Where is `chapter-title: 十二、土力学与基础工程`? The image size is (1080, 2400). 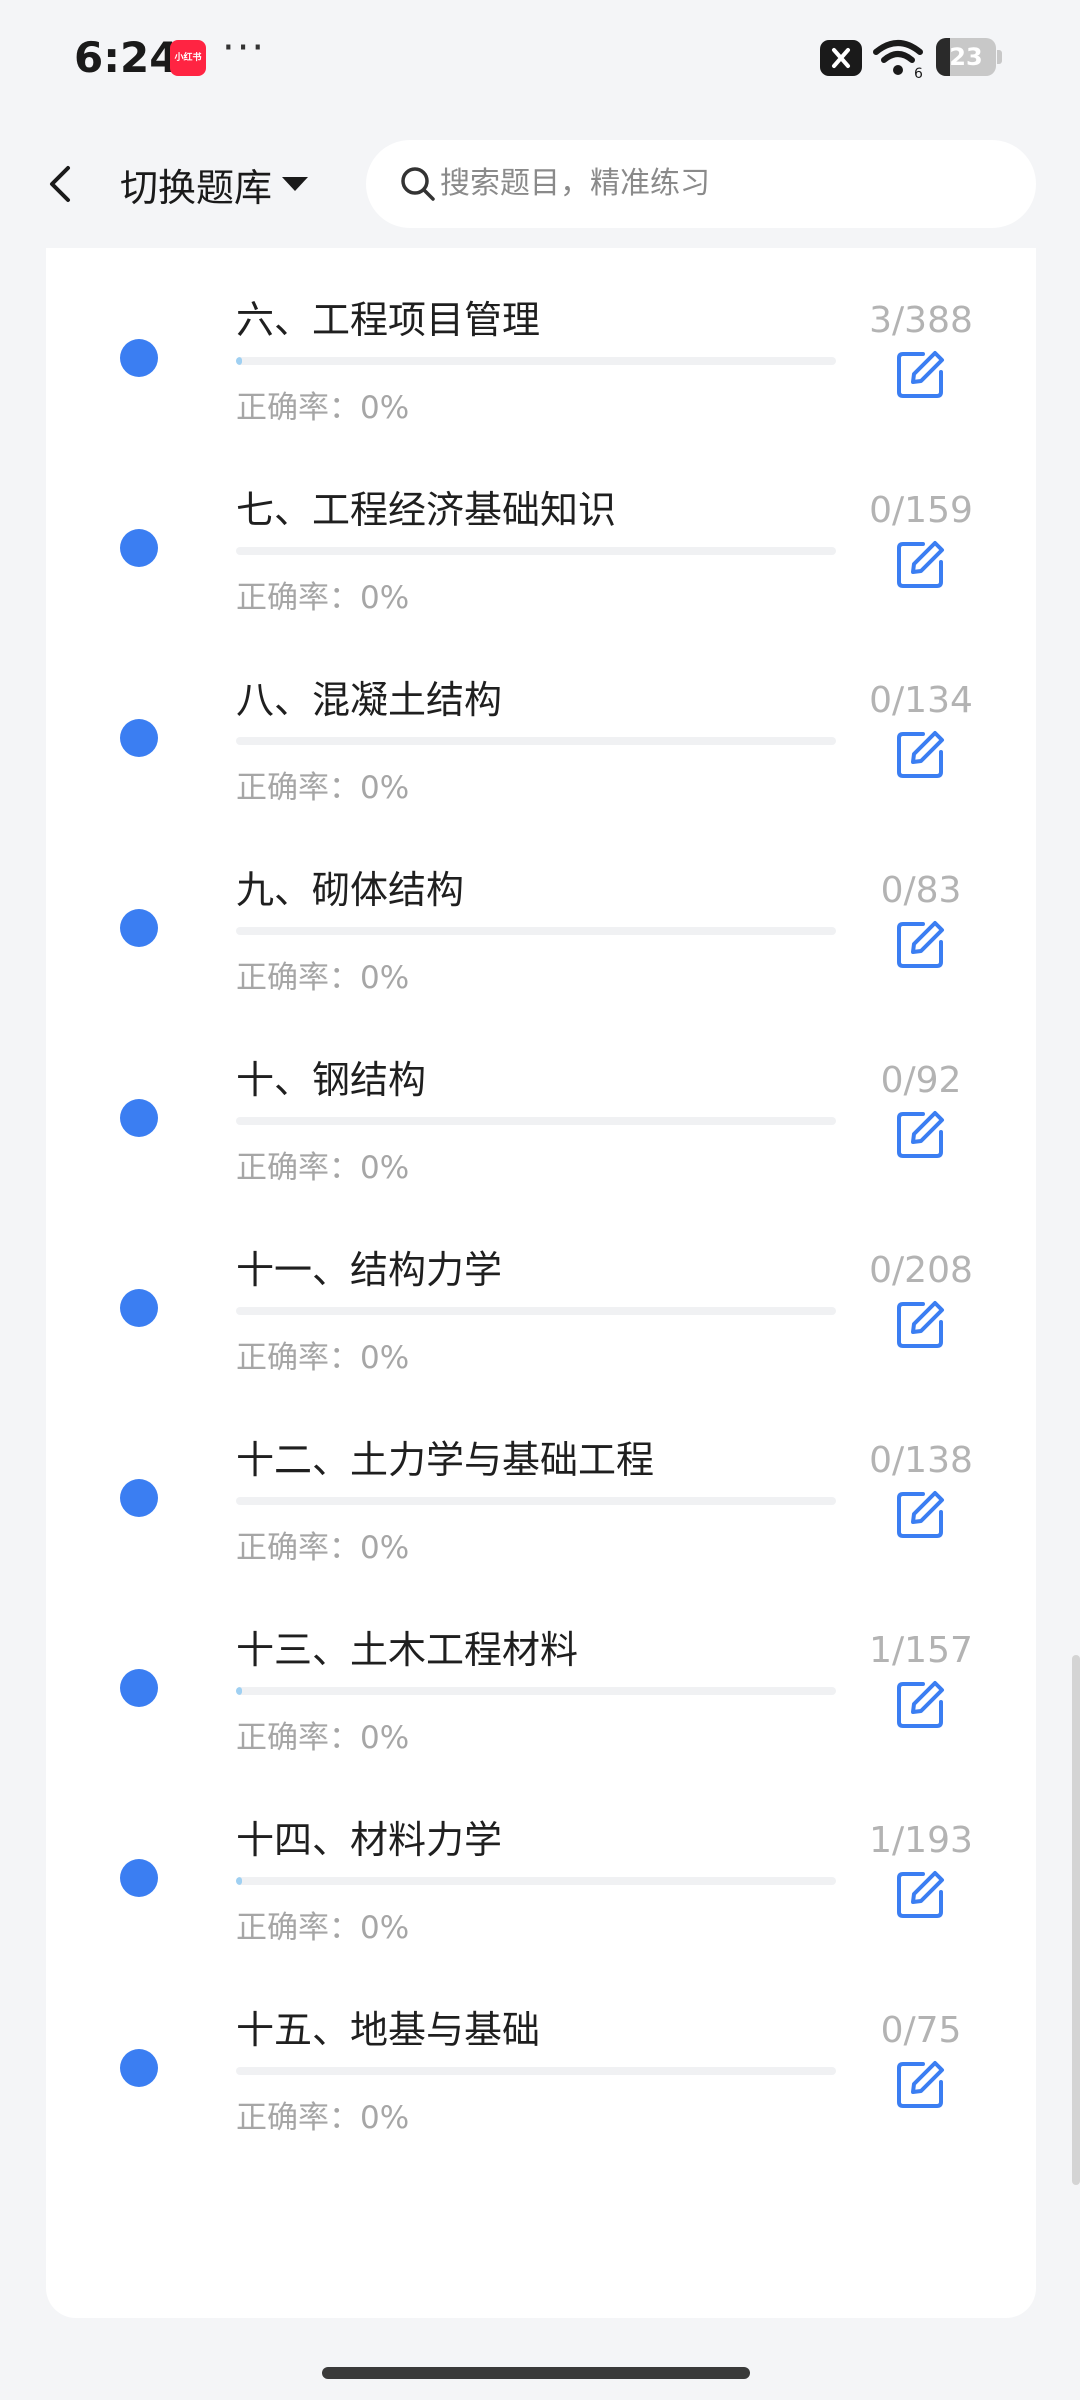
chapter-title: 十二、土力学与基础工程 is located at coordinates (445, 1460).